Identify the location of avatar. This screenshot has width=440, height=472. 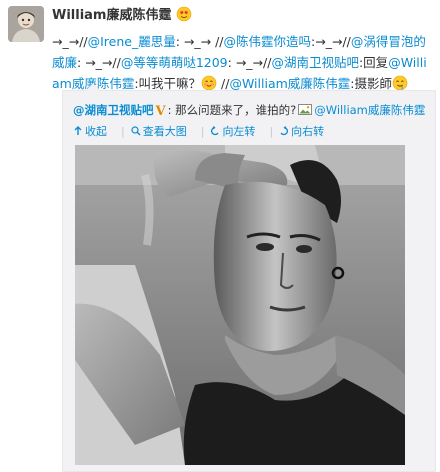
(26, 24).